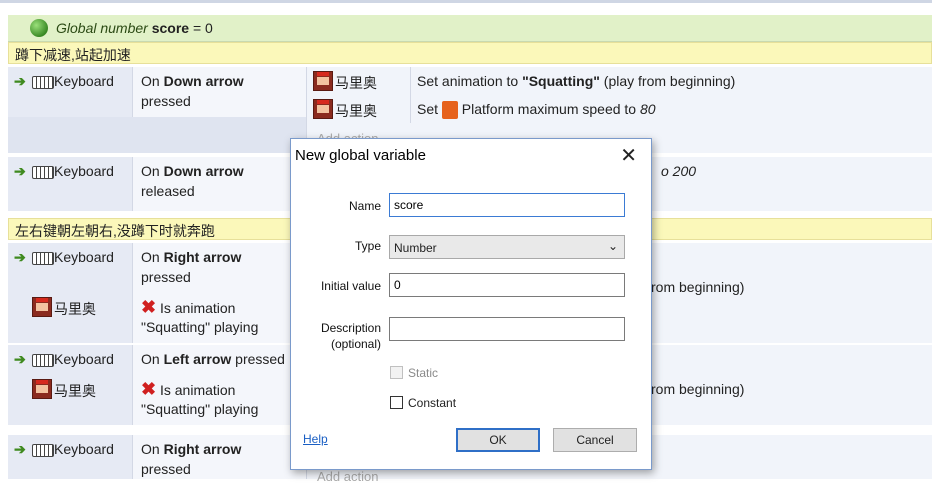 The height and width of the screenshot is (484, 932). I want to click on add-action-link: Add action, so click(347, 476).